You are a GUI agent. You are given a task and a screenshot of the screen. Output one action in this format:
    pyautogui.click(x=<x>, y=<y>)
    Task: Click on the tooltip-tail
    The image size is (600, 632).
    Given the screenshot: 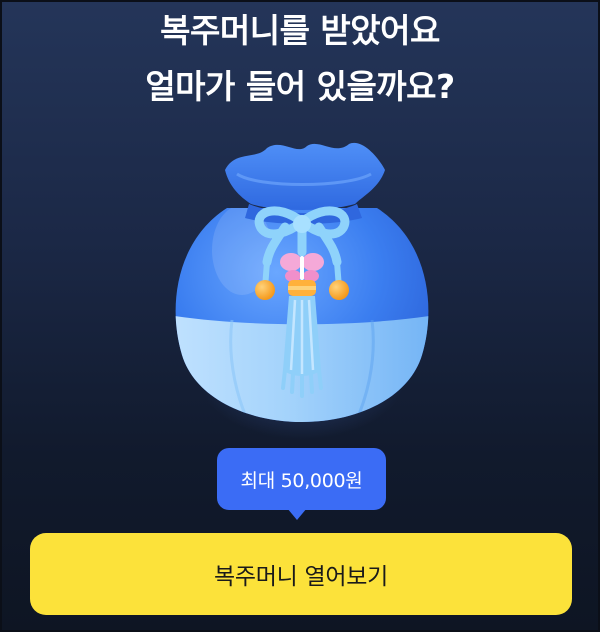 What is the action you would take?
    pyautogui.click(x=297, y=514)
    